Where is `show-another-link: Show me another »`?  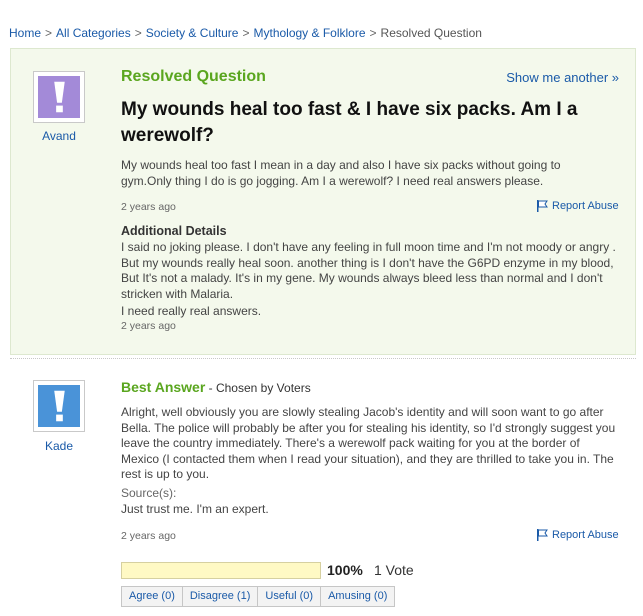 show-another-link: Show me another » is located at coordinates (562, 77).